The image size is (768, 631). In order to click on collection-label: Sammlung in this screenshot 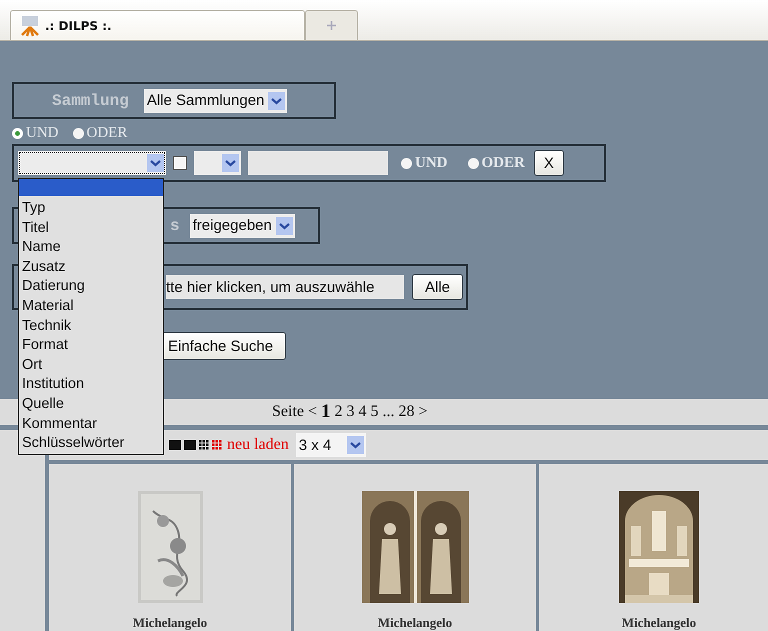, I will do `click(90, 101)`.